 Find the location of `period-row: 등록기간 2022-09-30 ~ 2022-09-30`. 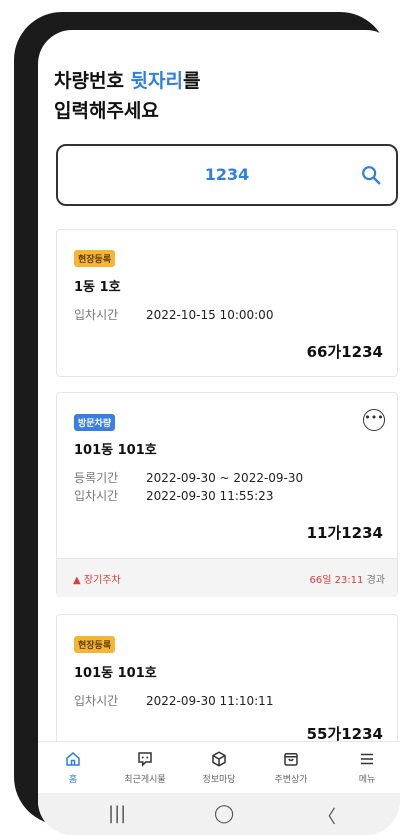

period-row: 등록기간 2022-09-30 ~ 2022-09-30 is located at coordinates (188, 477).